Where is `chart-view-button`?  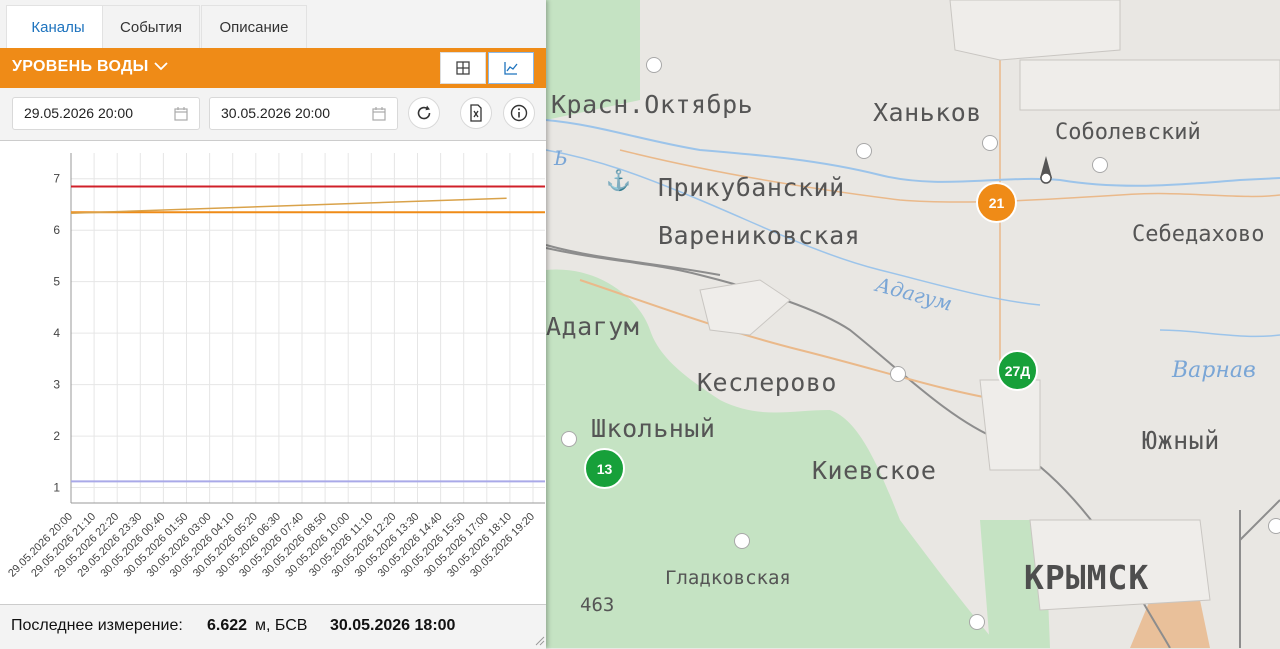
chart-view-button is located at coordinates (511, 68).